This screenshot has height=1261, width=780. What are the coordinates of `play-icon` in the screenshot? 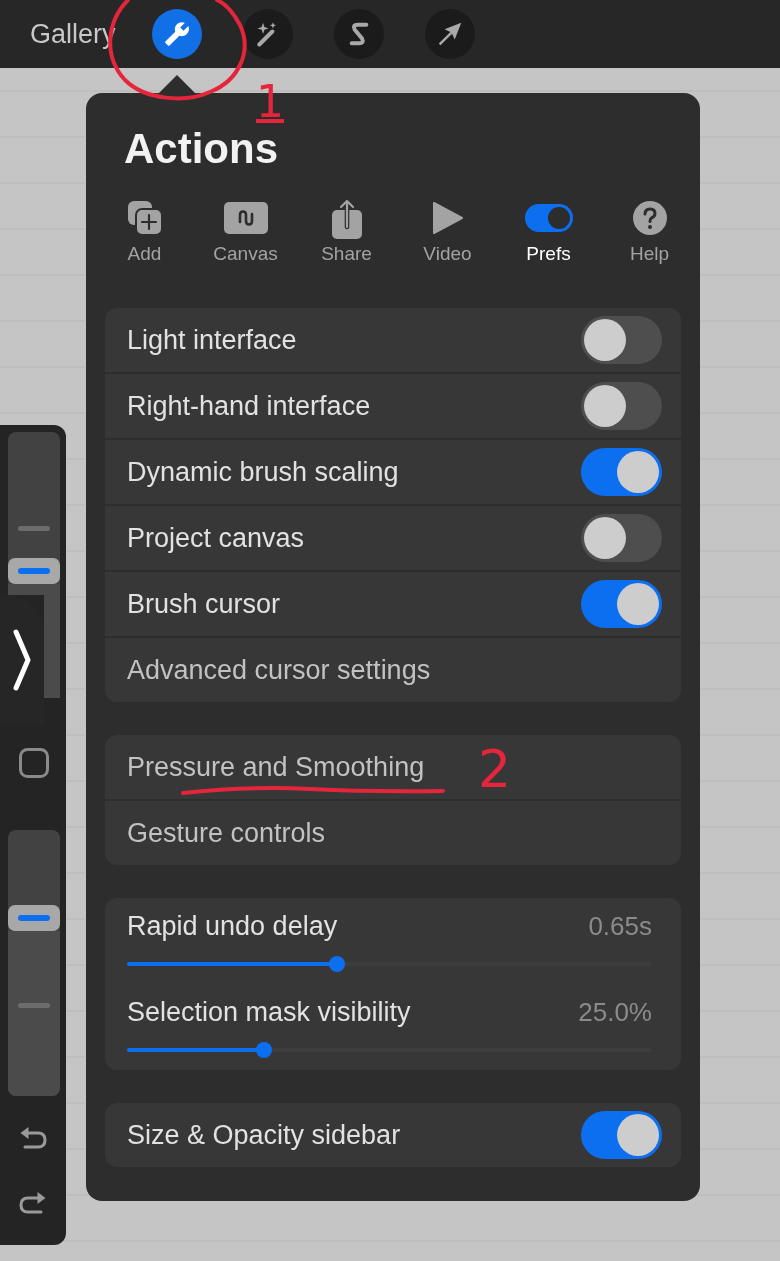 It's located at (447, 218).